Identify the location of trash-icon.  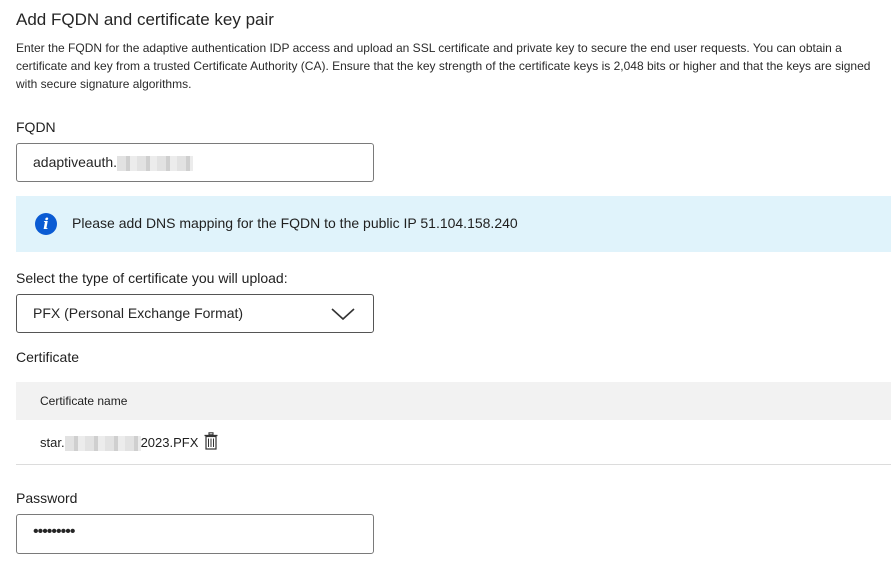
(211, 442).